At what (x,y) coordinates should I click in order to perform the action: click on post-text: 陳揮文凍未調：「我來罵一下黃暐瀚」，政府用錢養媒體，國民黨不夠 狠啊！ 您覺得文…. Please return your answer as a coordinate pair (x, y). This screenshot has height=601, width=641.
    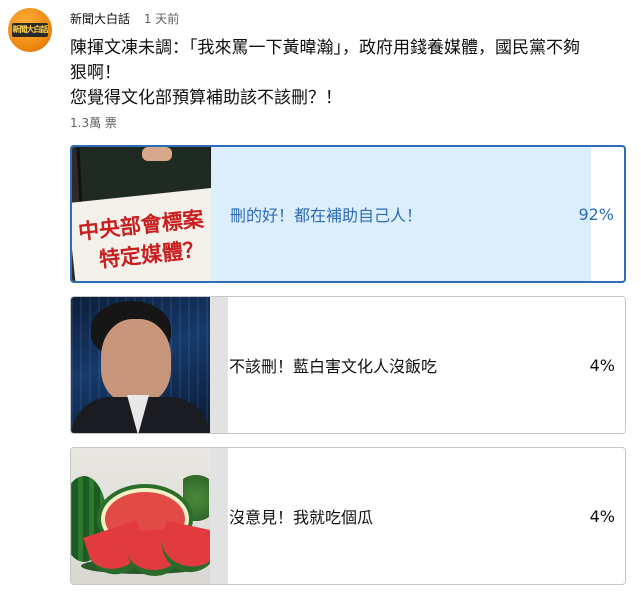
    Looking at the image, I should click on (350, 73).